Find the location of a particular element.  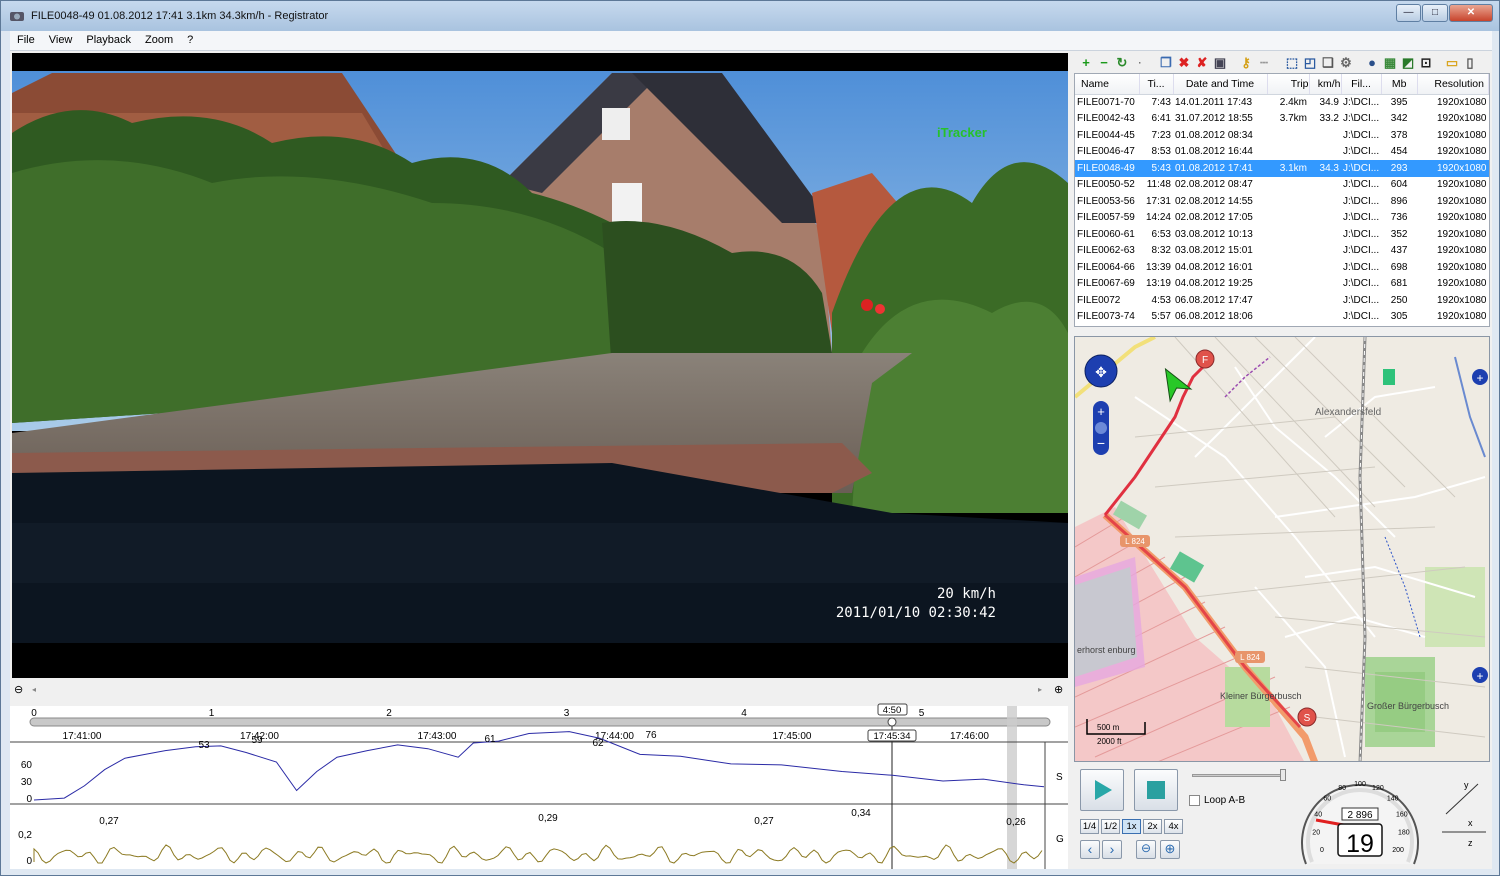

col-name: Name is located at coordinates (1107, 84).